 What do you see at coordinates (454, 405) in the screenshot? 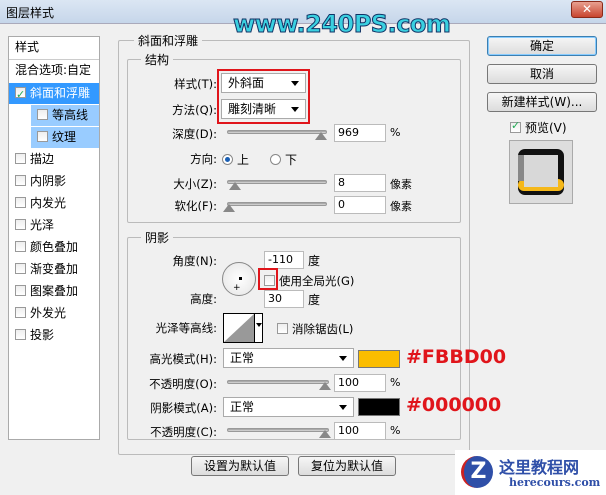
I see `shadow-hex-annotation: #000000` at bounding box center [454, 405].